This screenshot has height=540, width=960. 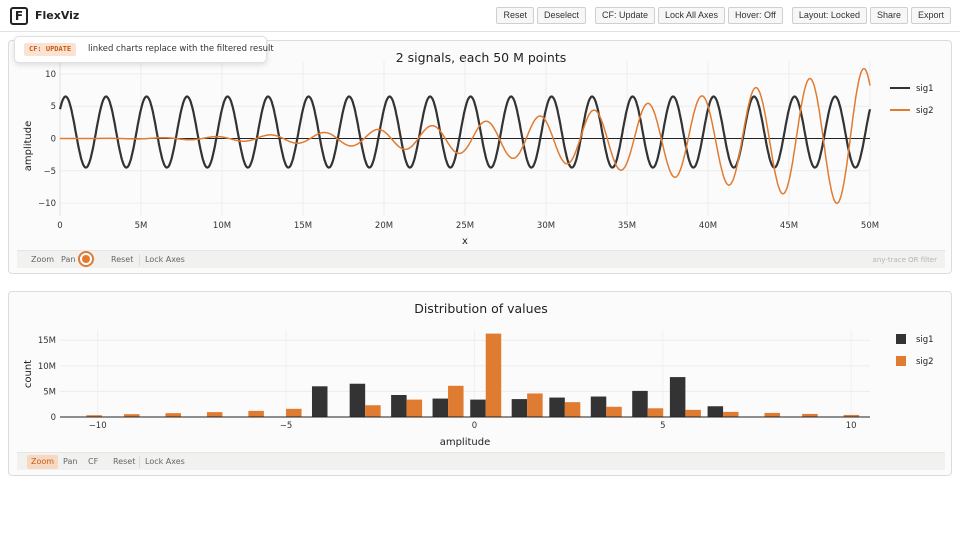 I want to click on y-tick-label: 5M, so click(x=49, y=392).